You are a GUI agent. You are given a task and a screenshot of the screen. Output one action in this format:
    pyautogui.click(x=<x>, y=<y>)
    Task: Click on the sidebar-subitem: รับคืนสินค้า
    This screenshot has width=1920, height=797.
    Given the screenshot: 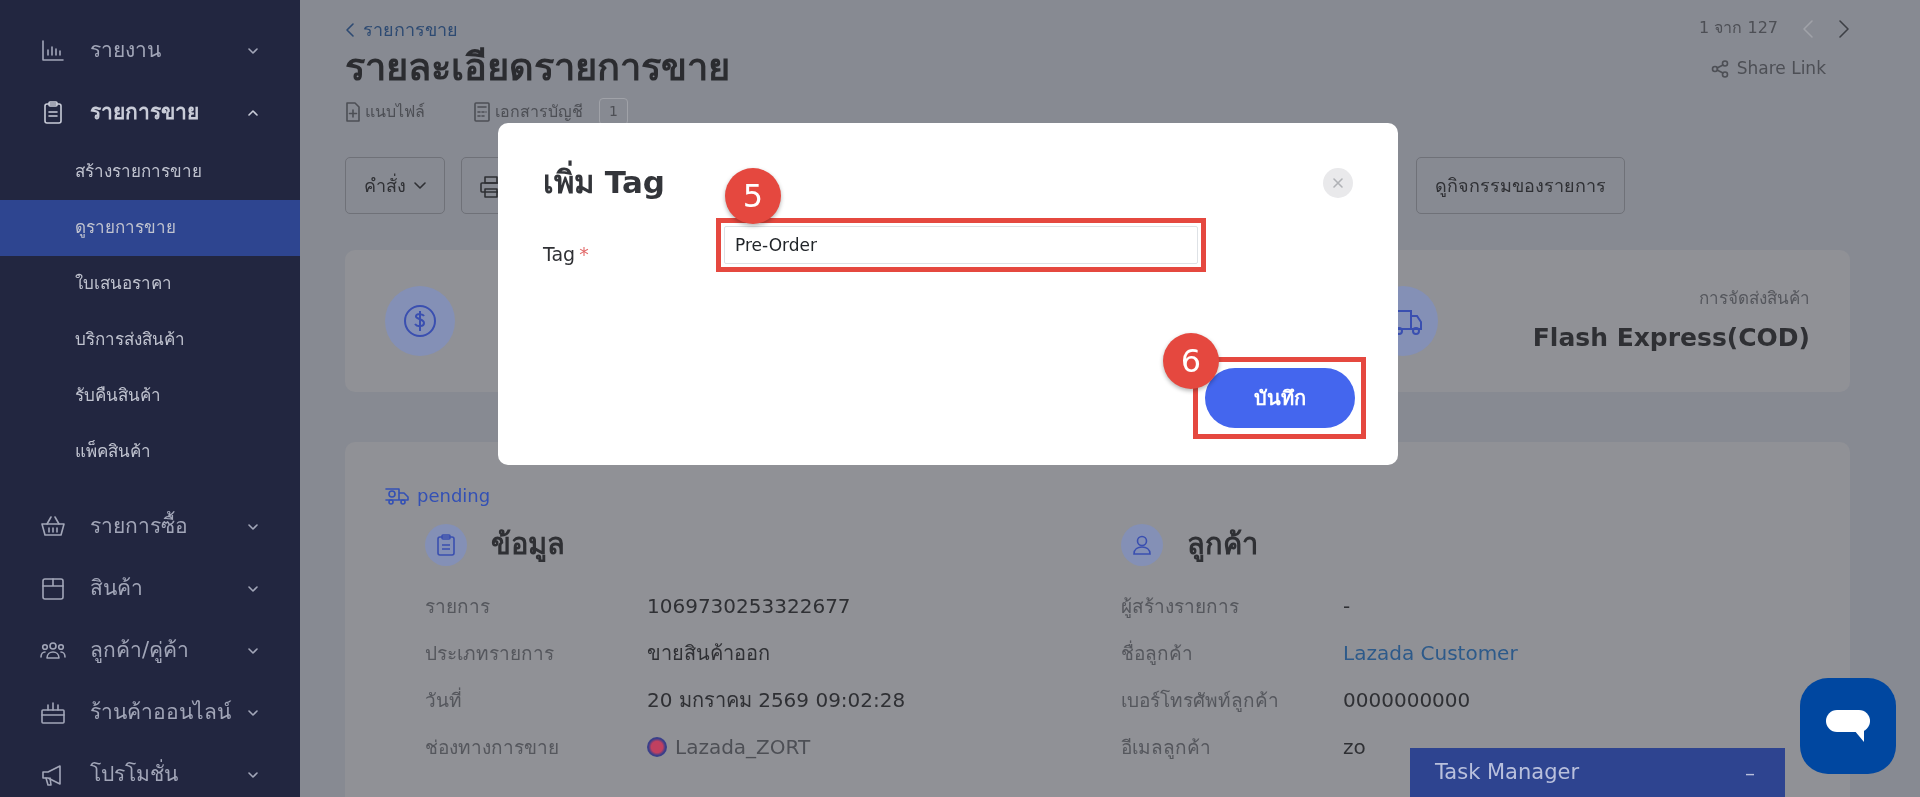 What is the action you would take?
    pyautogui.click(x=150, y=396)
    